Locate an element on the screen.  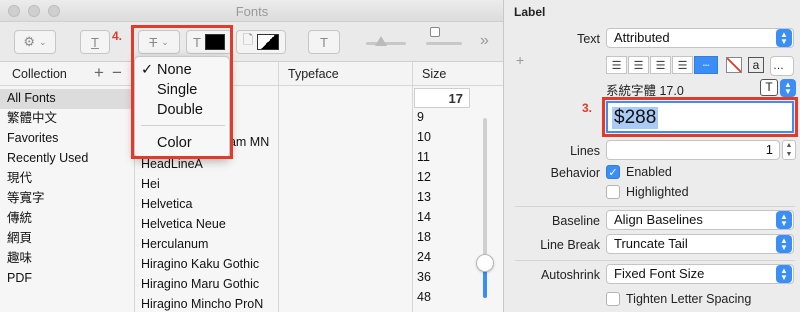
lines-value: 1 is located at coordinates (769, 149).